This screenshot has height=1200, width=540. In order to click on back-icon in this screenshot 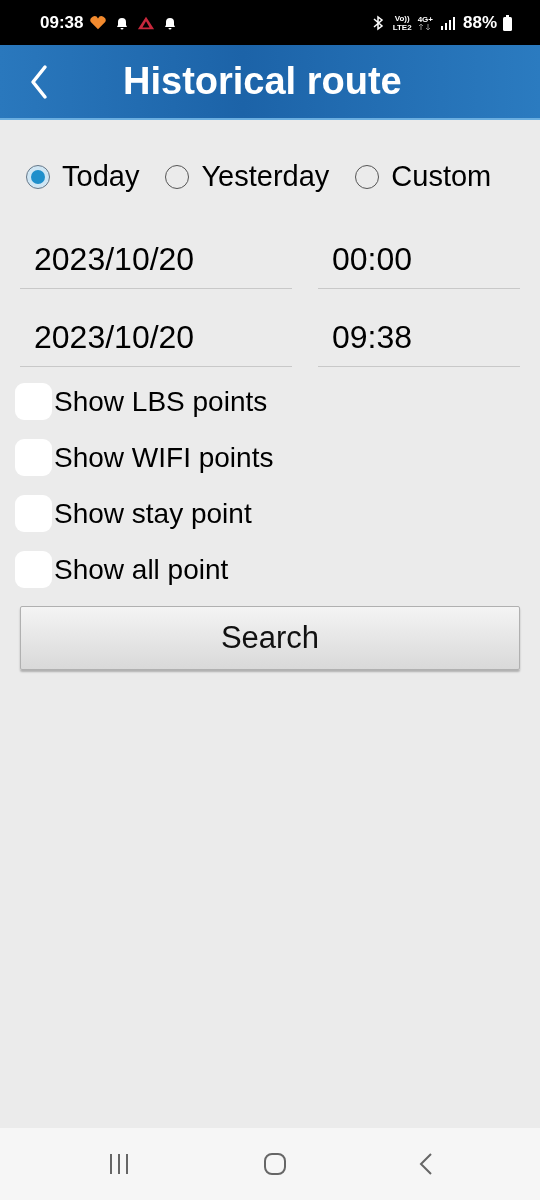, I will do `click(39, 81)`.